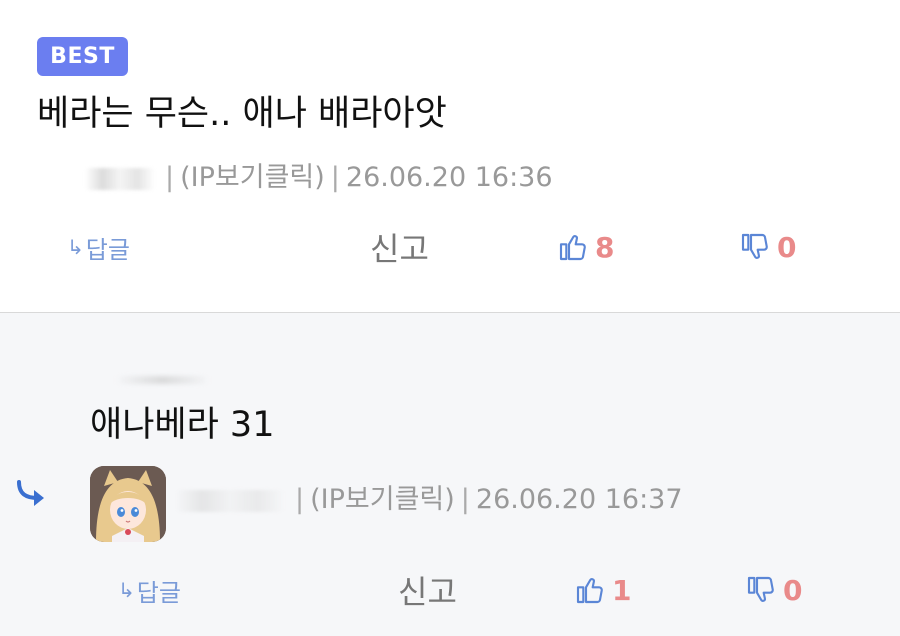 The width and height of the screenshot is (900, 636). Describe the element at coordinates (579, 499) in the screenshot. I see `comment-date: 26.06.20 16:37` at that location.